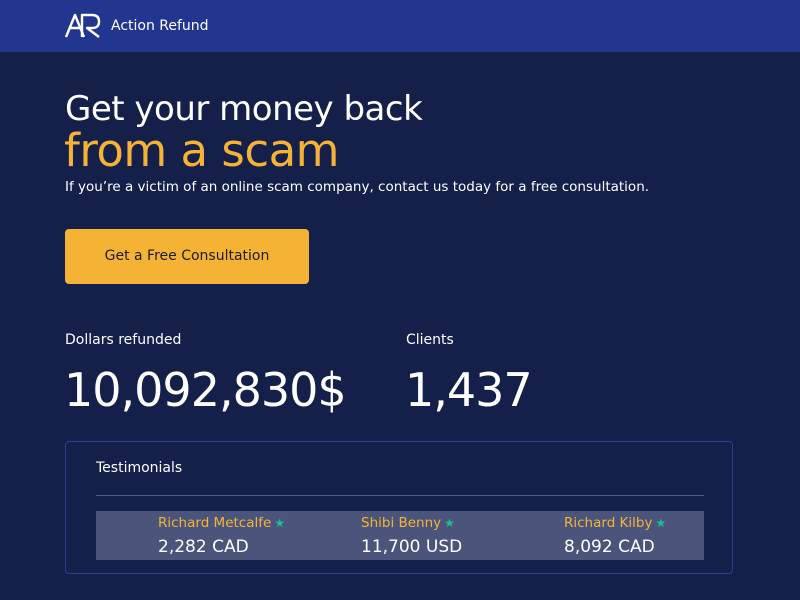  Describe the element at coordinates (469, 390) in the screenshot. I see `clients-value: 1,437` at that location.